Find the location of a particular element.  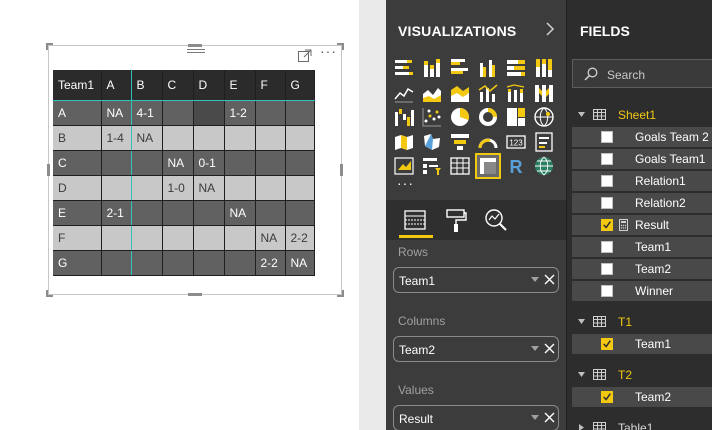

matrix-column-header: B is located at coordinates (147, 85).